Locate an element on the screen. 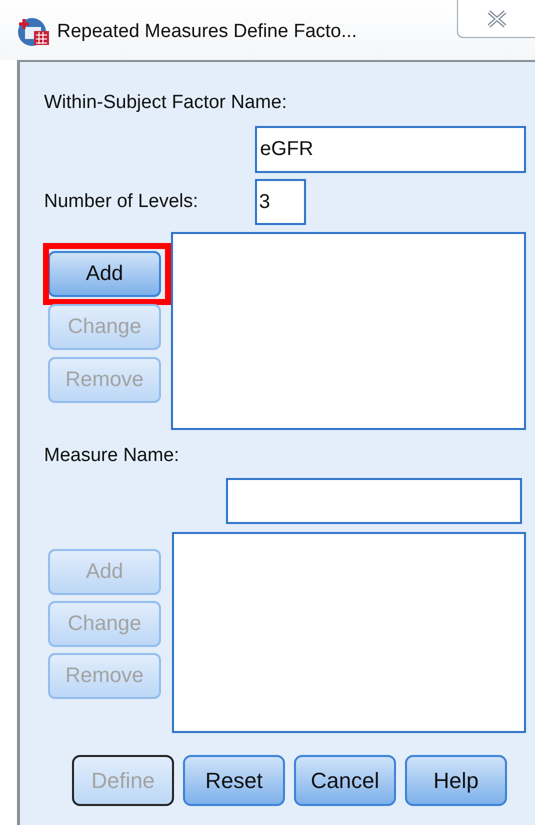 The height and width of the screenshot is (825, 535). dialog-button: Reset is located at coordinates (234, 780).